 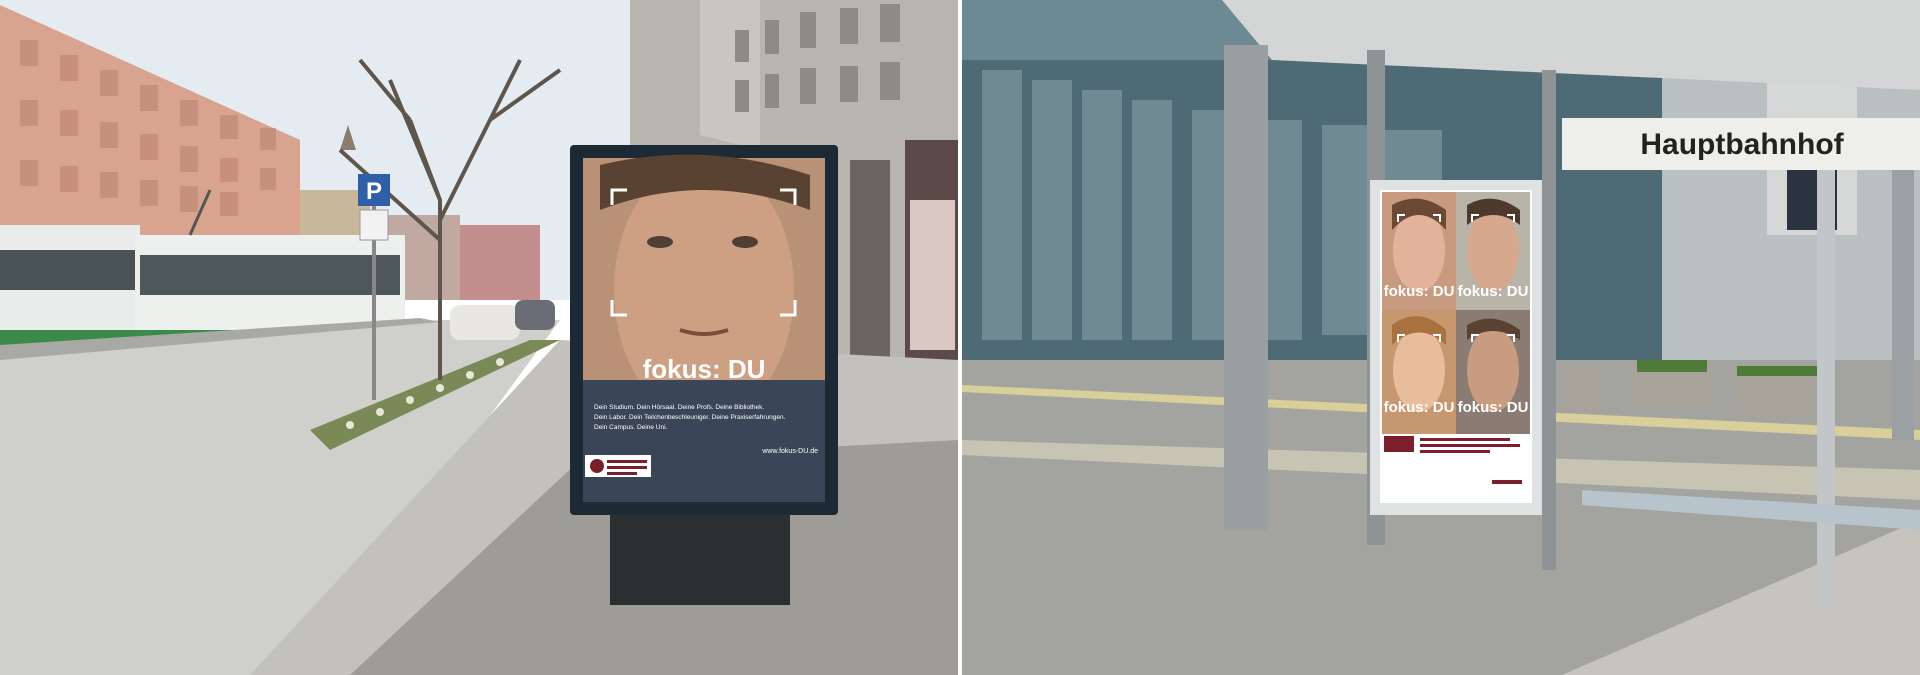 What do you see at coordinates (789, 451) in the screenshot?
I see `poster-url: www.fokus-DU.de` at bounding box center [789, 451].